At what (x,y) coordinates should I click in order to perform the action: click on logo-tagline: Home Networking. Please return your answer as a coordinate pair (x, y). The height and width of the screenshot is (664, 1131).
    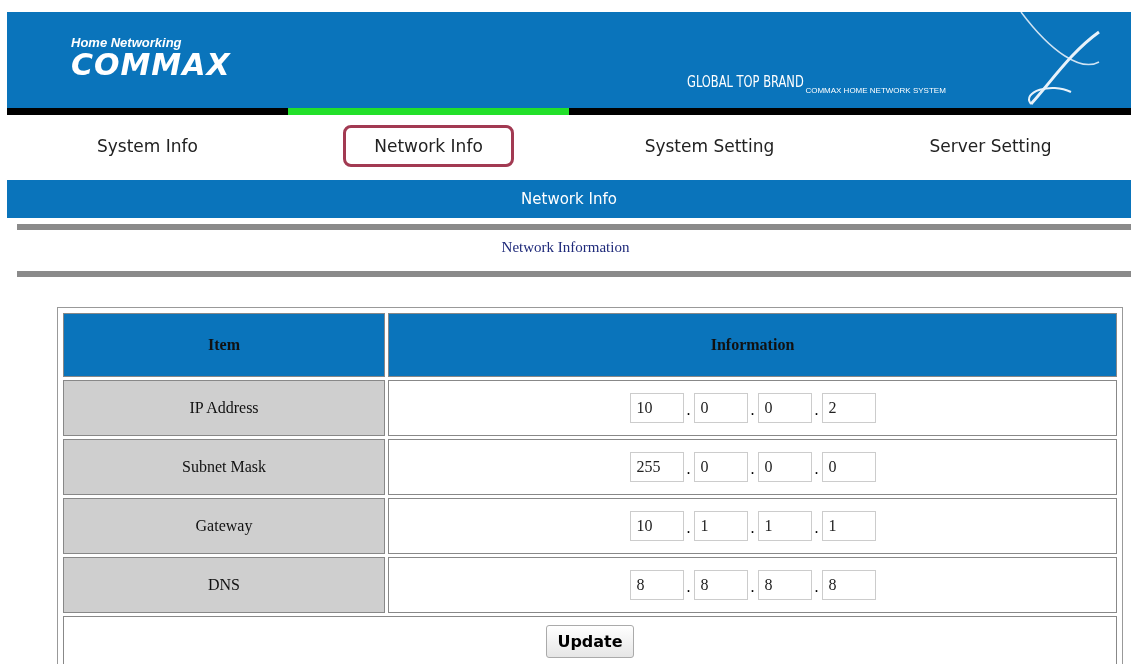
    Looking at the image, I should click on (127, 43).